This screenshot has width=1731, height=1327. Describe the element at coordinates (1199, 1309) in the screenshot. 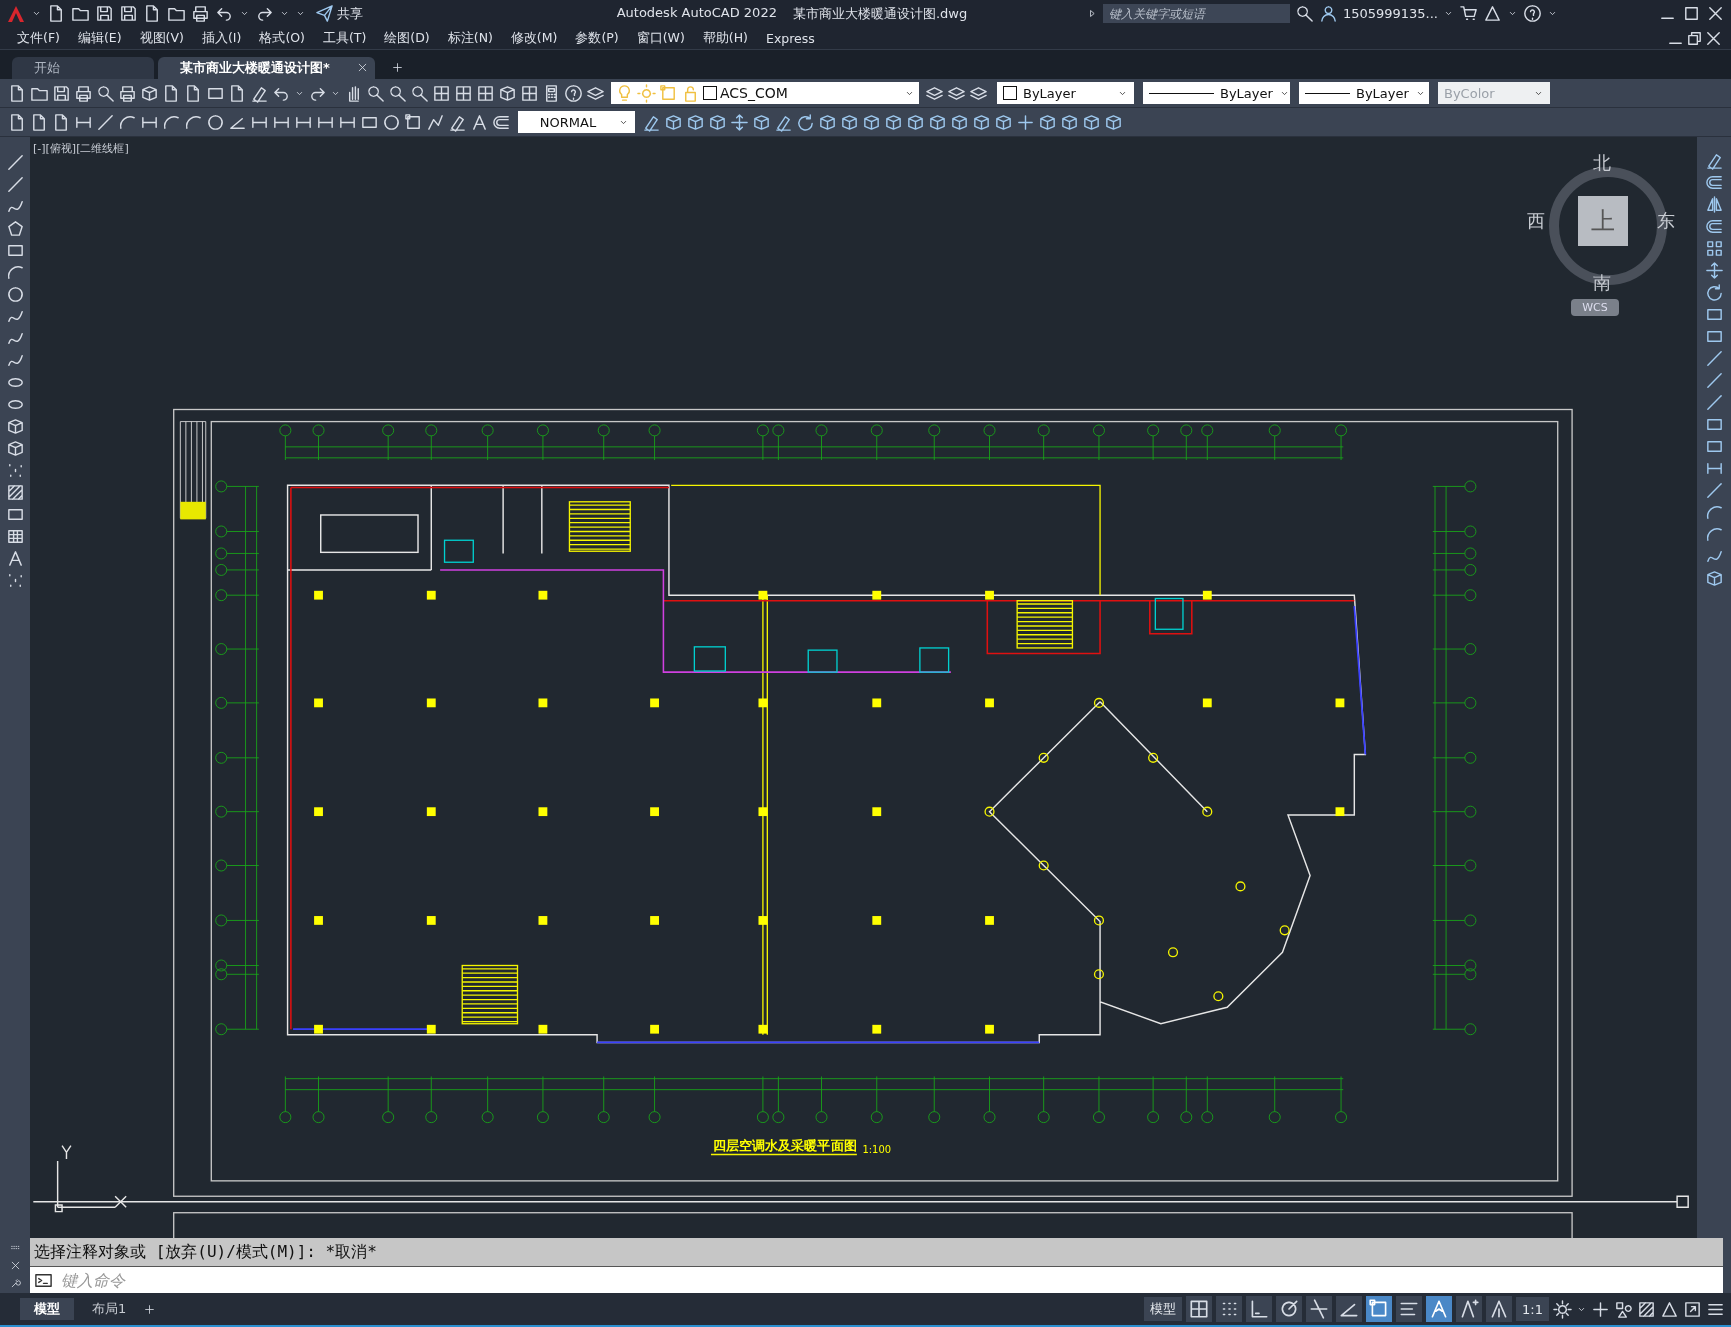

I see `grid-toggle-icon` at that location.